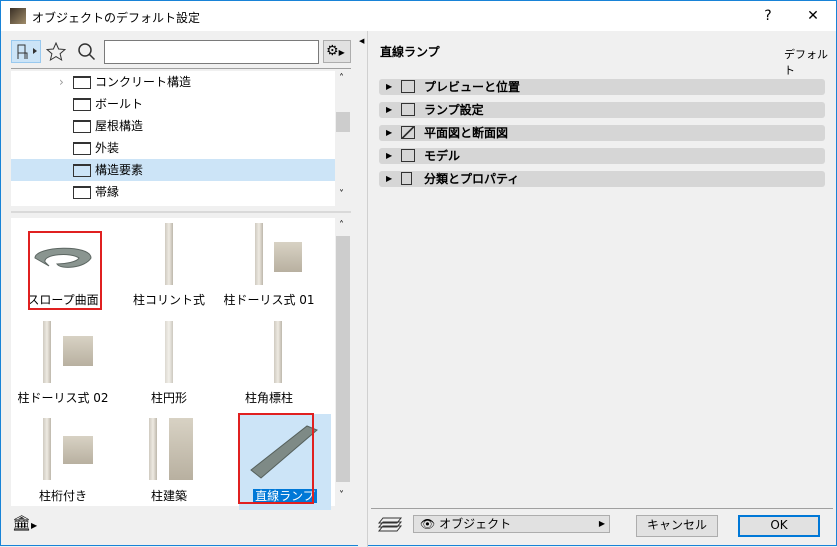 The width and height of the screenshot is (837, 547). What do you see at coordinates (181, 449) in the screenshot?
I see `capital-stack-thumbnail` at bounding box center [181, 449].